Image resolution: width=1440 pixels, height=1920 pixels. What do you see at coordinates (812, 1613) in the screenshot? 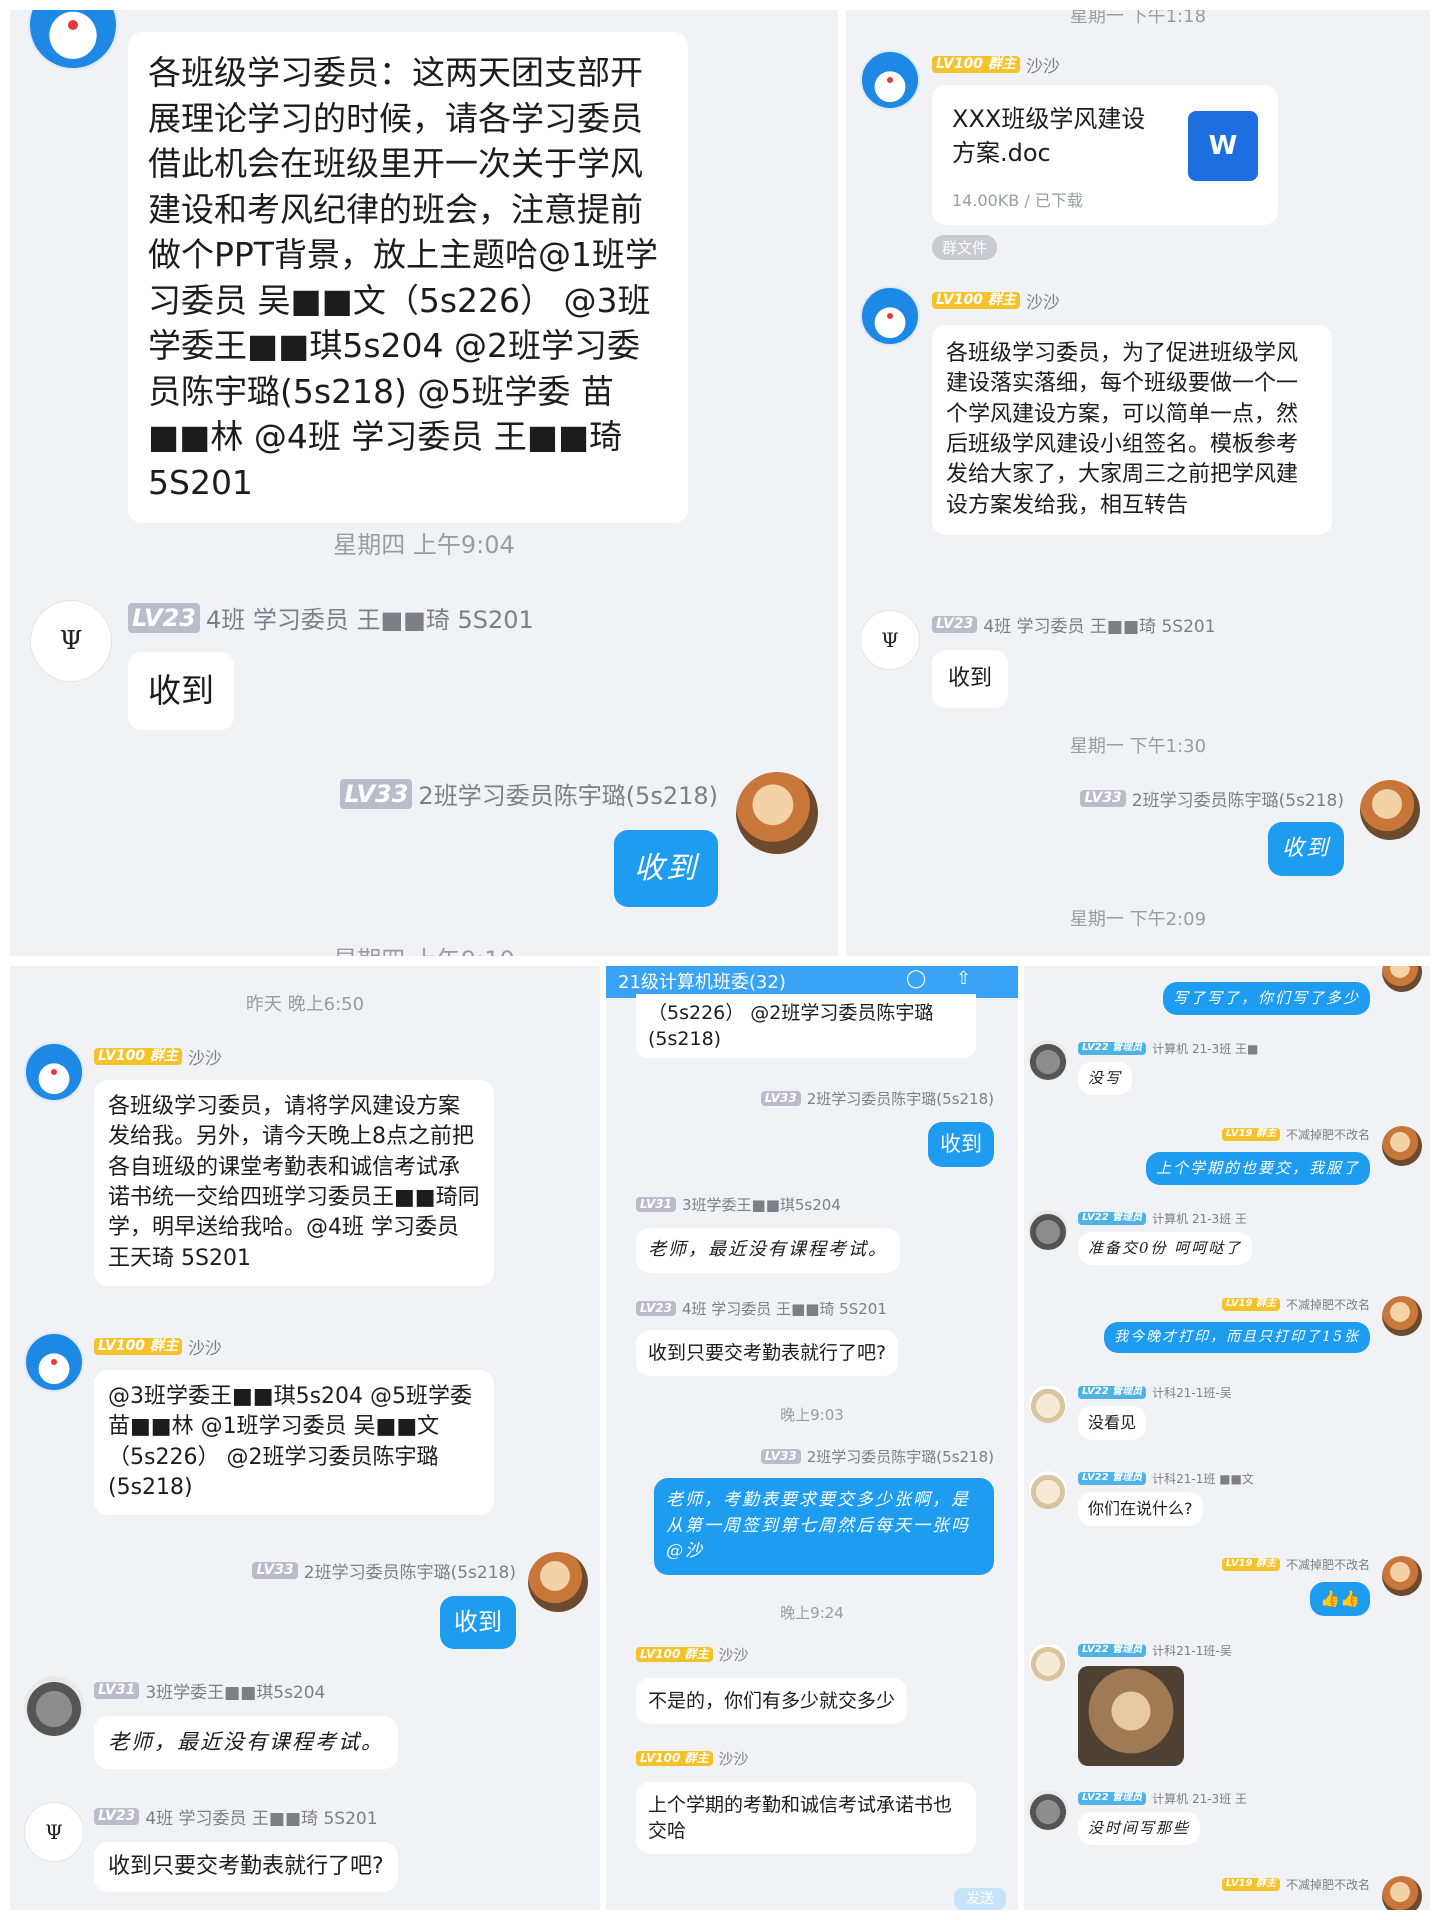
I see `timestamp: 晚上9:24` at bounding box center [812, 1613].